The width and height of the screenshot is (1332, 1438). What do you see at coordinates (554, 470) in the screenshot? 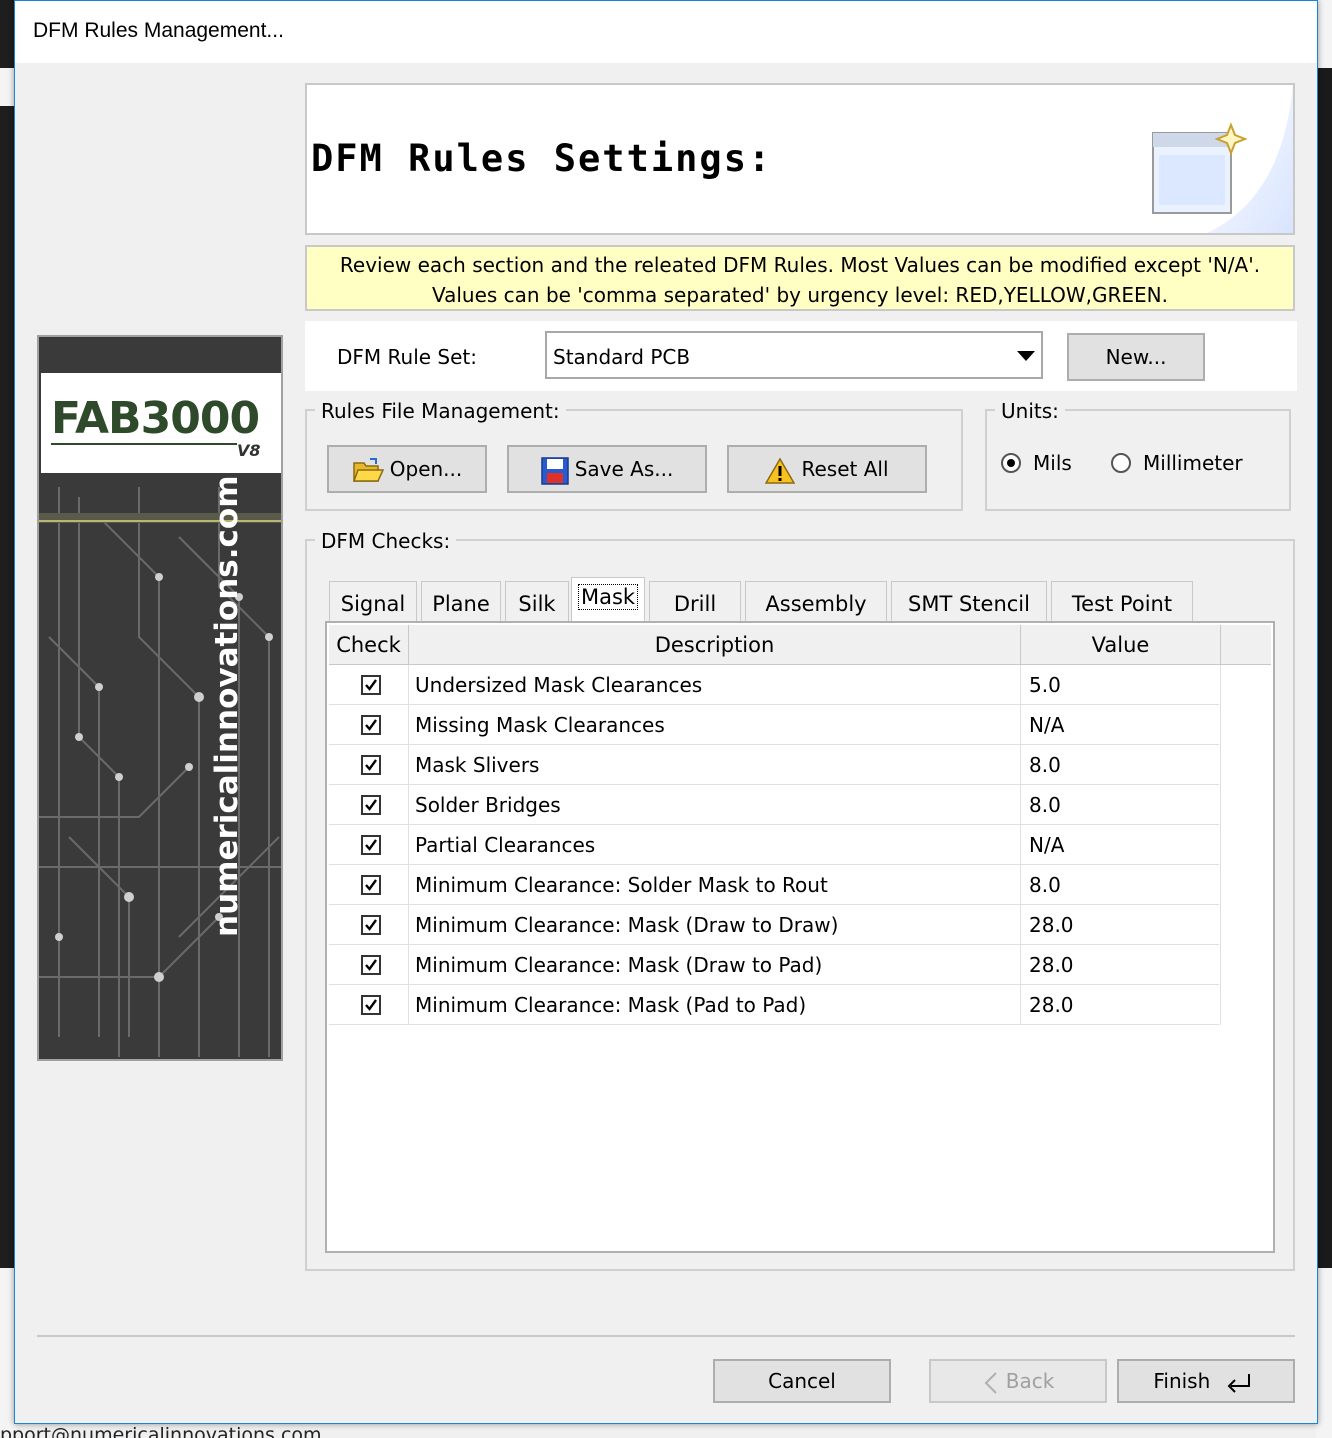
I see `floppy-disk-icon` at bounding box center [554, 470].